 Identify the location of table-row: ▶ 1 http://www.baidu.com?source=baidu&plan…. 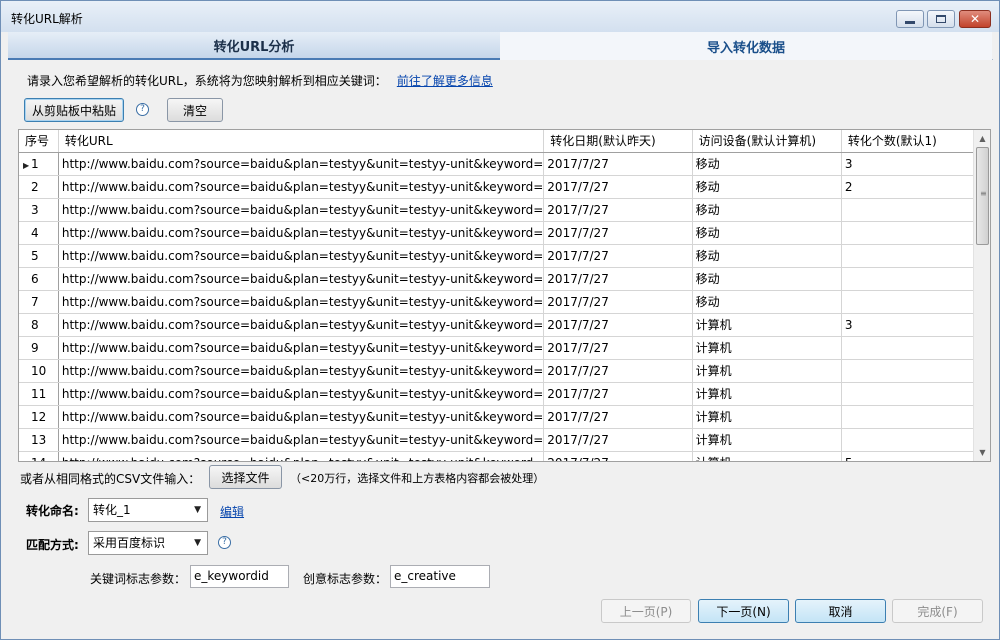
(504, 164).